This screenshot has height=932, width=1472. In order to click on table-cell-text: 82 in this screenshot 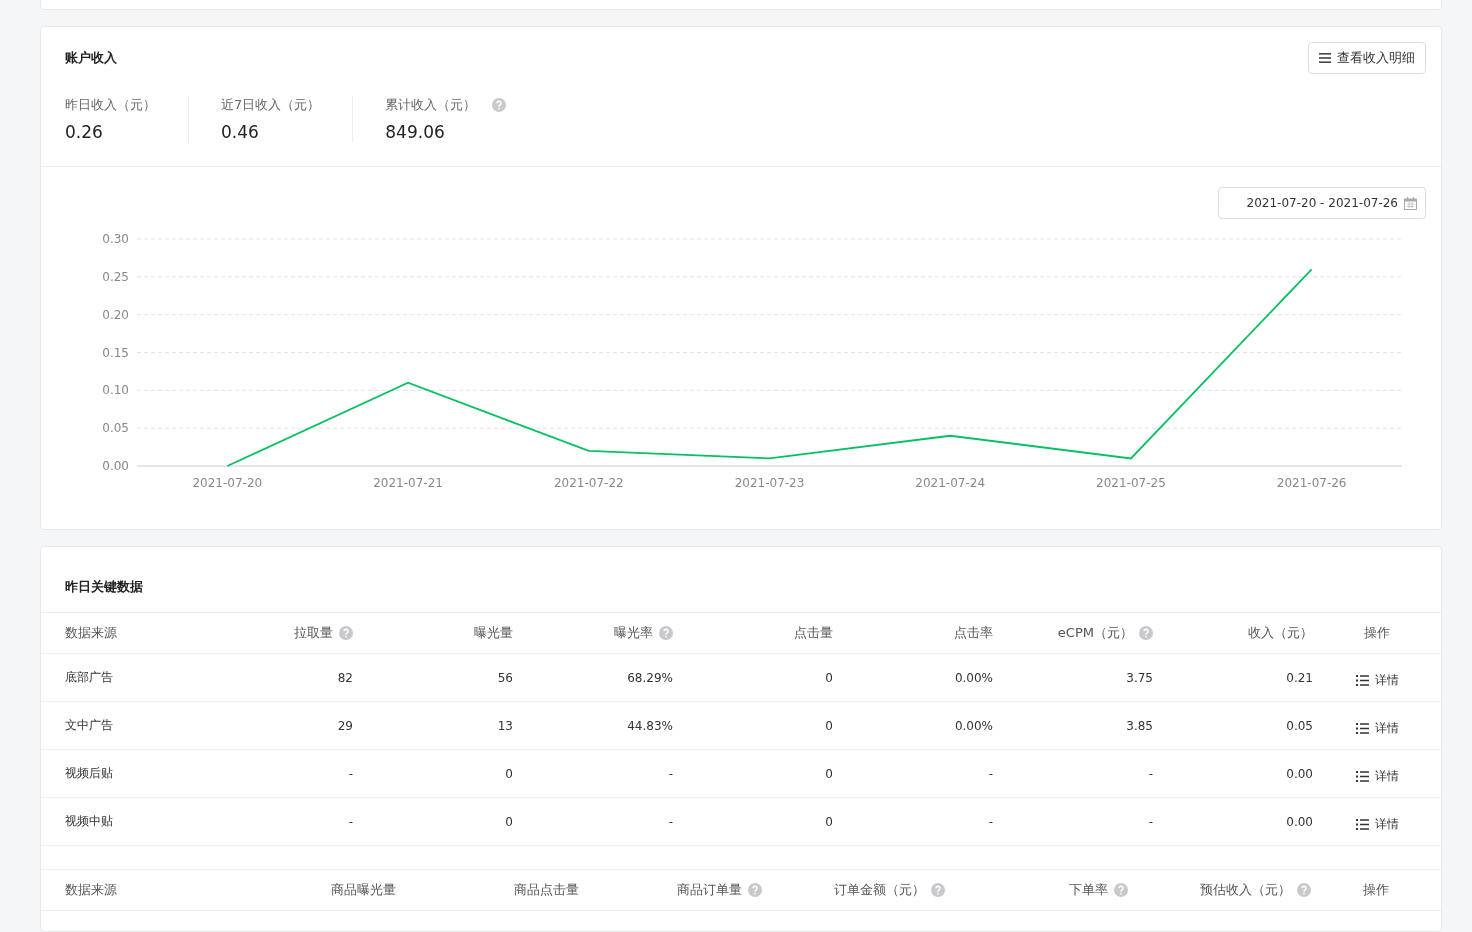, I will do `click(344, 677)`.